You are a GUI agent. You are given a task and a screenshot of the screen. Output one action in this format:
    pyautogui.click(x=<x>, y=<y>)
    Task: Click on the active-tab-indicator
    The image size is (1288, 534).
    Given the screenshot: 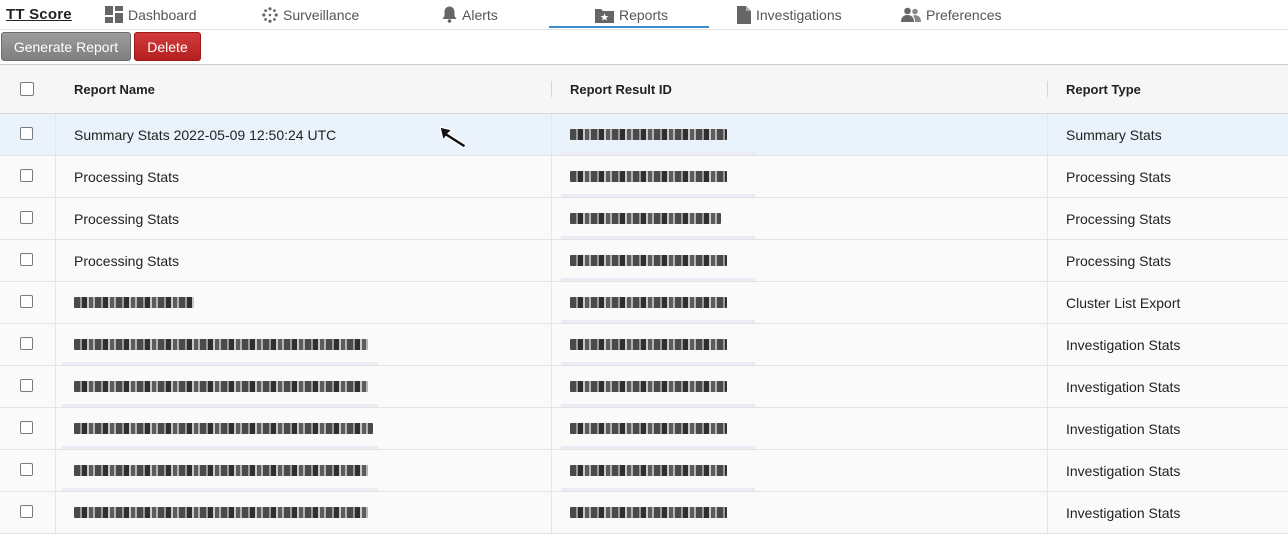 What is the action you would take?
    pyautogui.click(x=629, y=27)
    